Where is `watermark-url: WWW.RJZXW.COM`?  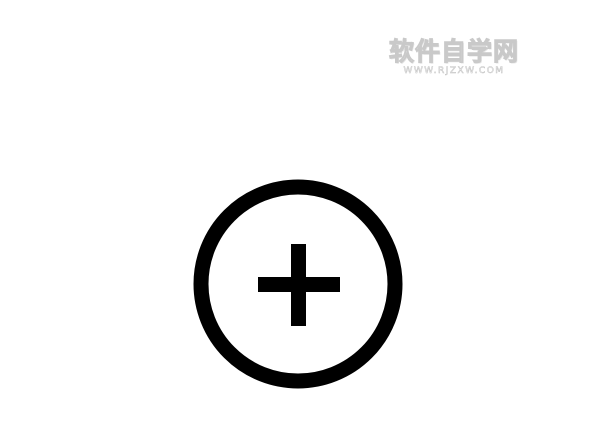 watermark-url: WWW.RJZXW.COM is located at coordinates (454, 71).